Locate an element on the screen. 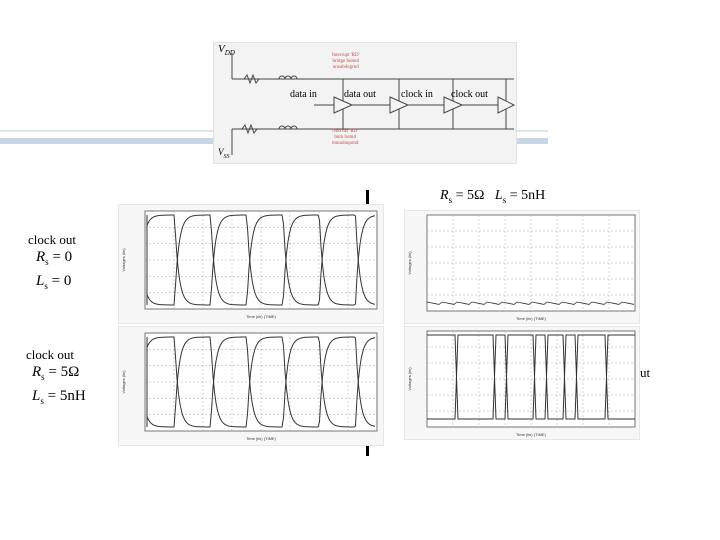 The height and width of the screenshot is (540, 720). top-l-sub: s is located at coordinates (504, 199).